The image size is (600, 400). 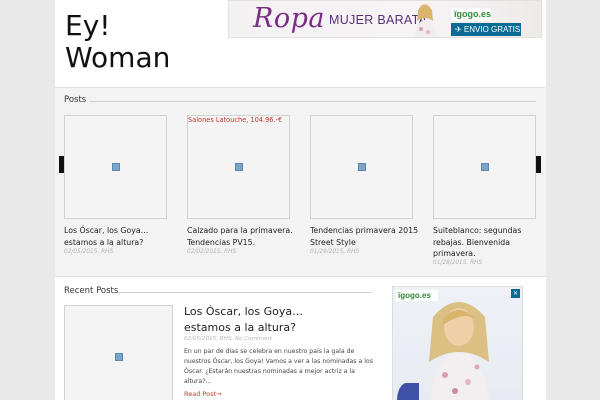 I want to click on post-thumbnail: Salones Latouche, 104.96.-€, so click(x=238, y=167).